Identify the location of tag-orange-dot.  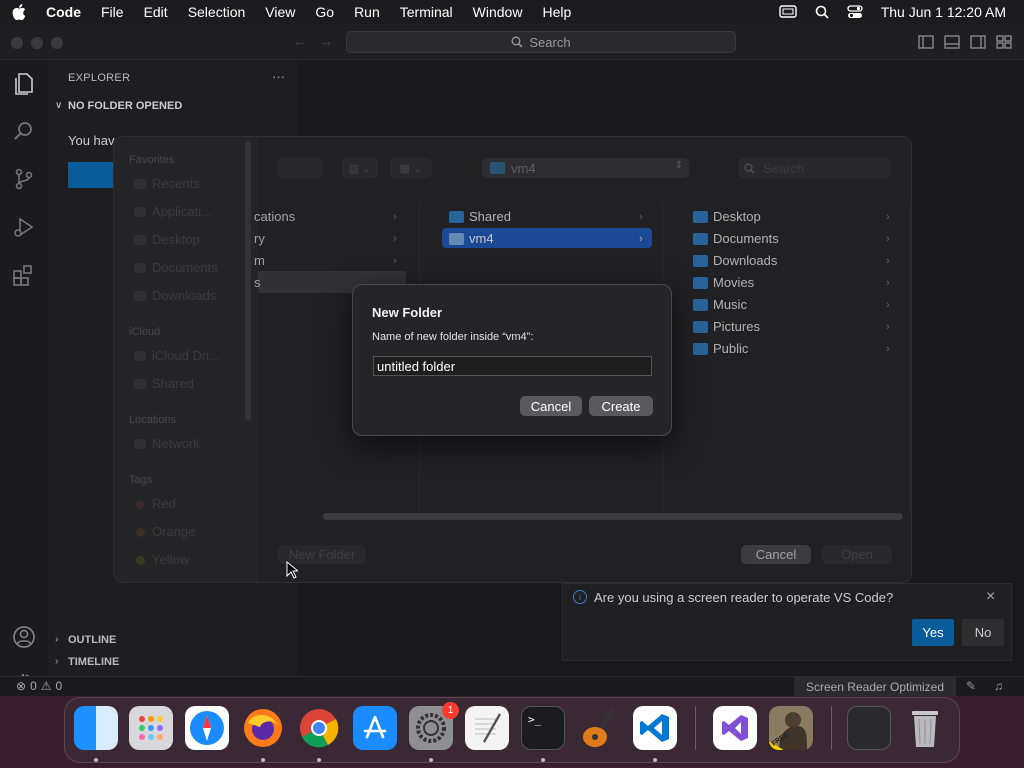
(140, 532).